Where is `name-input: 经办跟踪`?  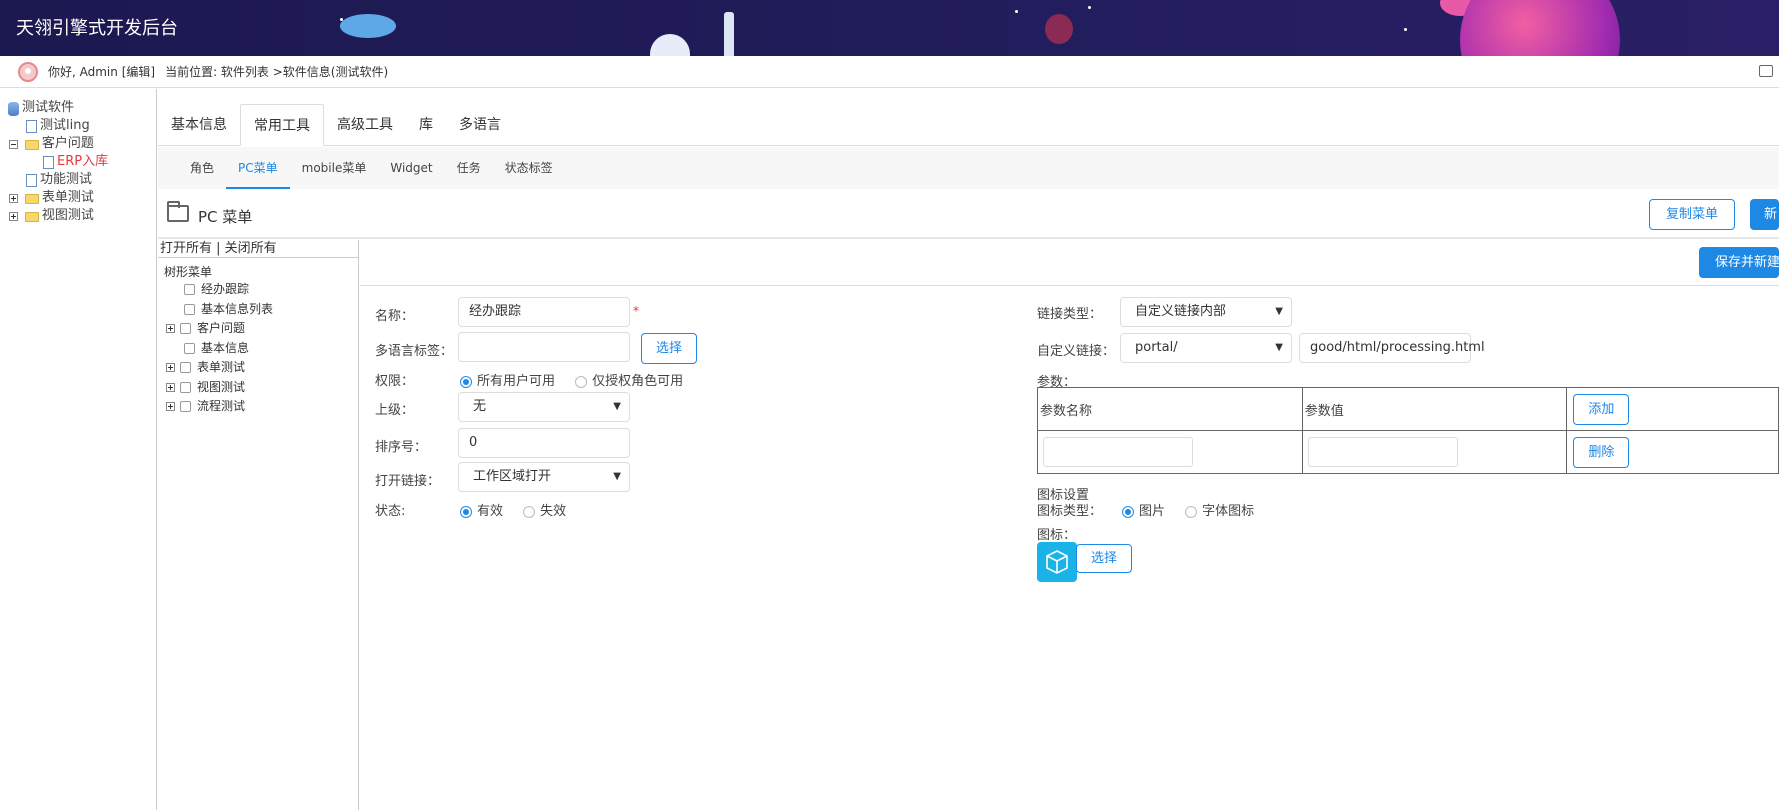 name-input: 经办跟踪 is located at coordinates (544, 312).